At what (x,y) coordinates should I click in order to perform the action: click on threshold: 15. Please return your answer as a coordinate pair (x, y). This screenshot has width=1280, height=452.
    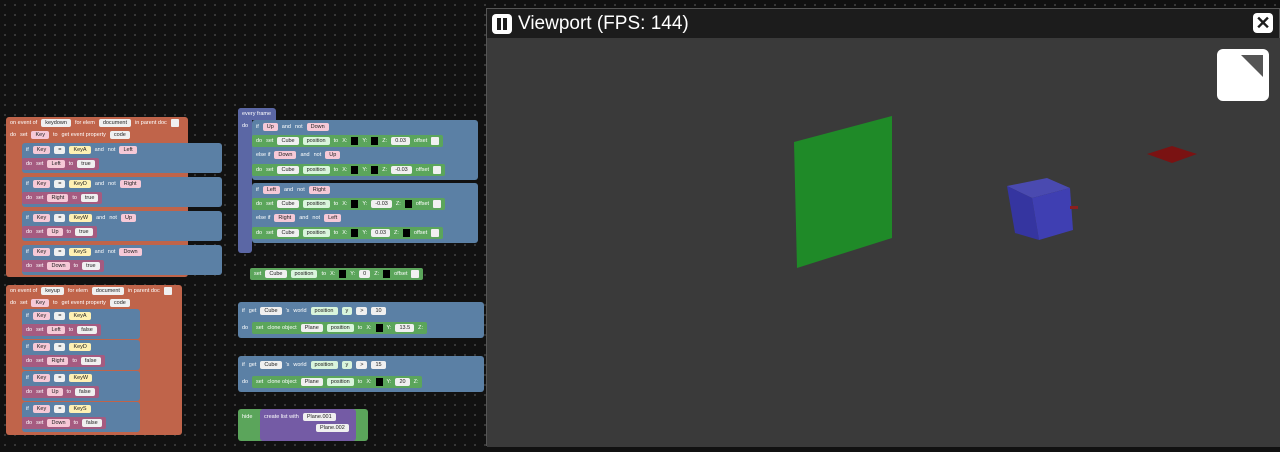
    Looking at the image, I should click on (378, 365).